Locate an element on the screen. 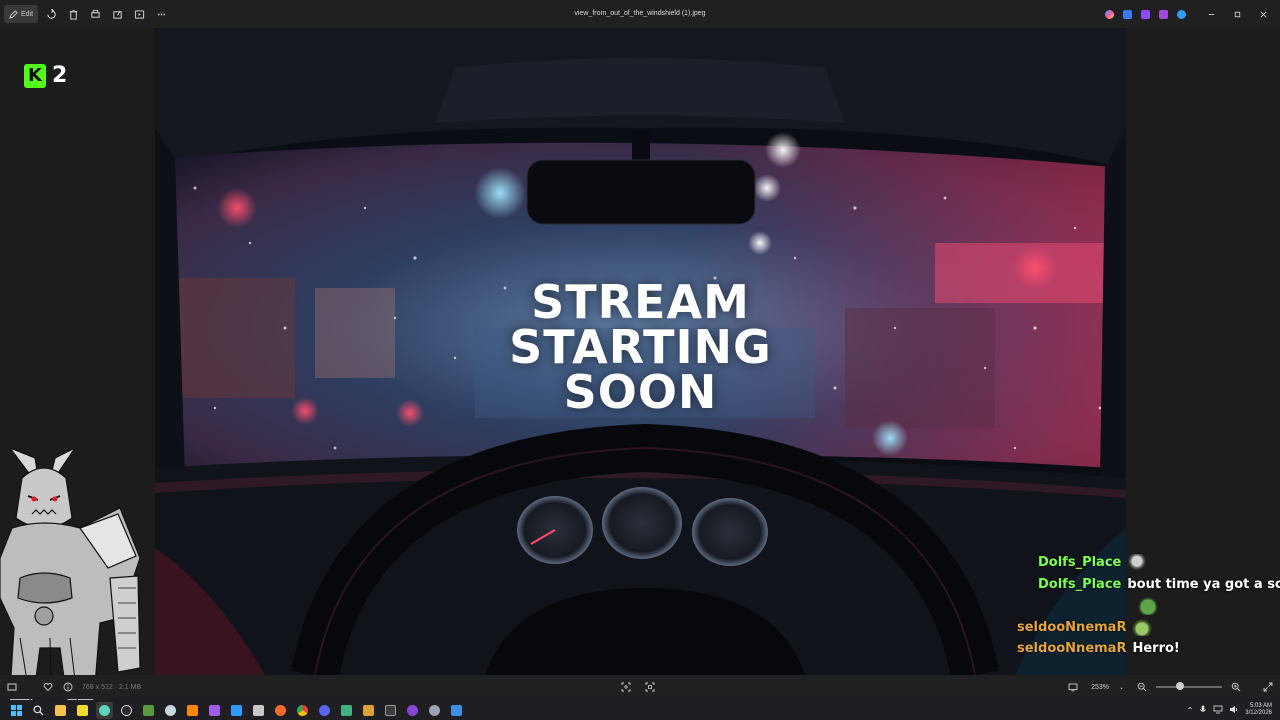 The image size is (1280, 720). vlc-icon is located at coordinates (192, 710).